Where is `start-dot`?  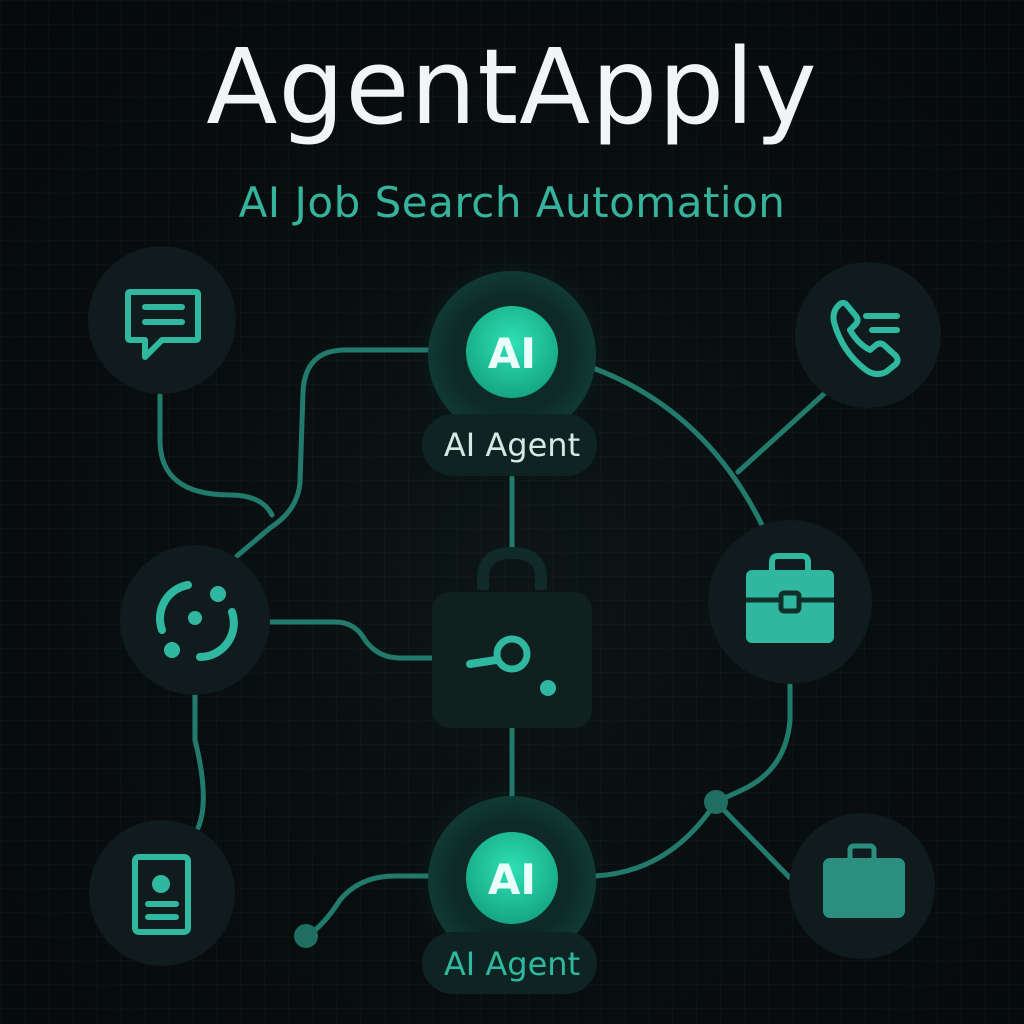 start-dot is located at coordinates (306, 936).